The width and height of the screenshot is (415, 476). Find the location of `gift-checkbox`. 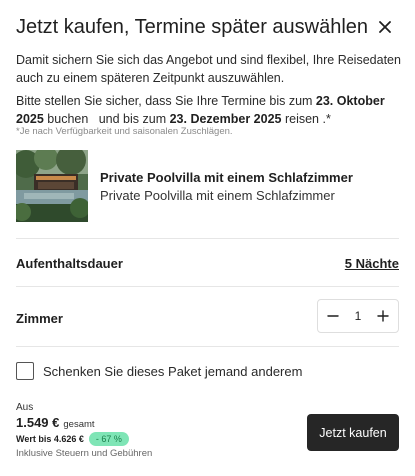

gift-checkbox is located at coordinates (25, 371).